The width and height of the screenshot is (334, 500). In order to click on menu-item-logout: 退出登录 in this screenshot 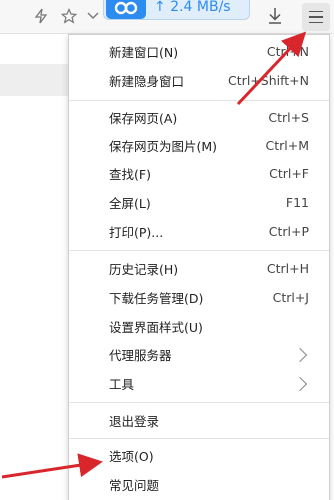, I will do `click(199, 420)`.